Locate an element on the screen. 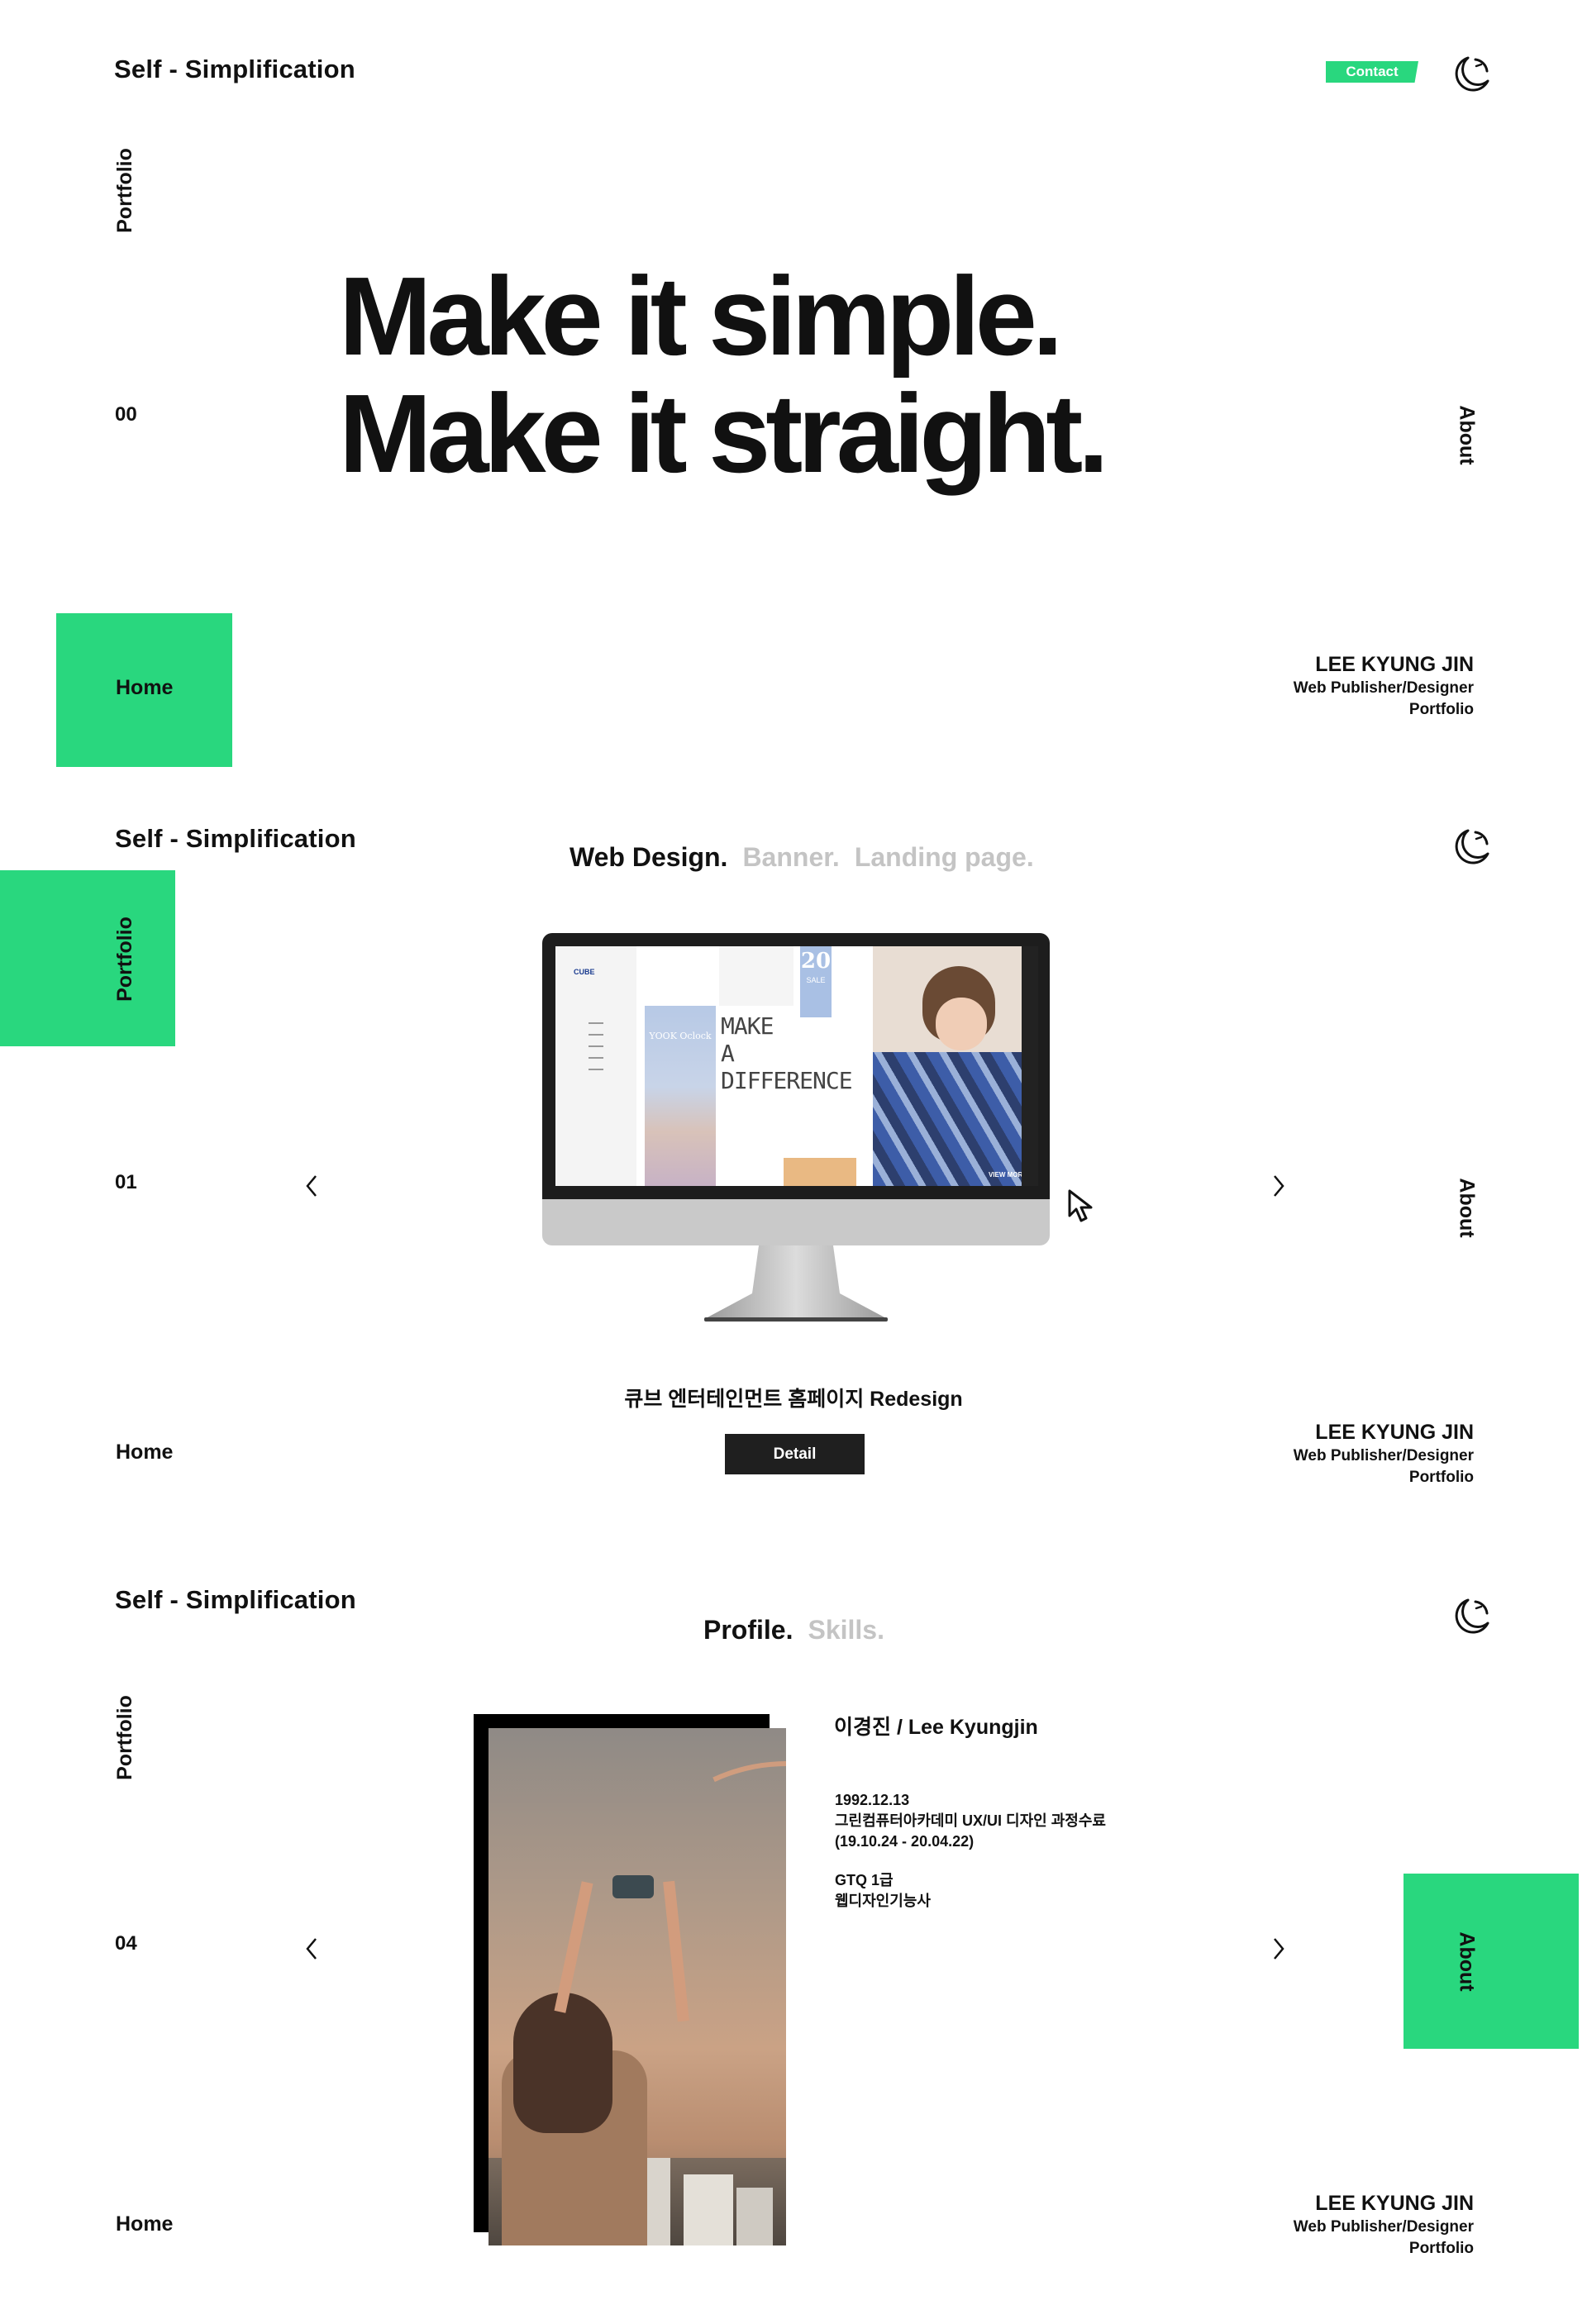 This screenshot has width=1587, height=2324. poster-text: YOOK Oclock is located at coordinates (680, 1036).